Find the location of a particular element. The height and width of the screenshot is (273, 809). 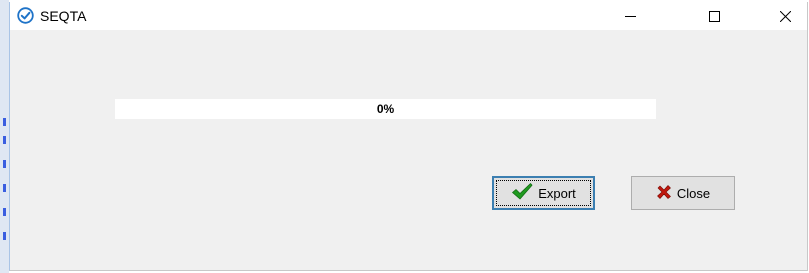

maximize-button is located at coordinates (714, 16).